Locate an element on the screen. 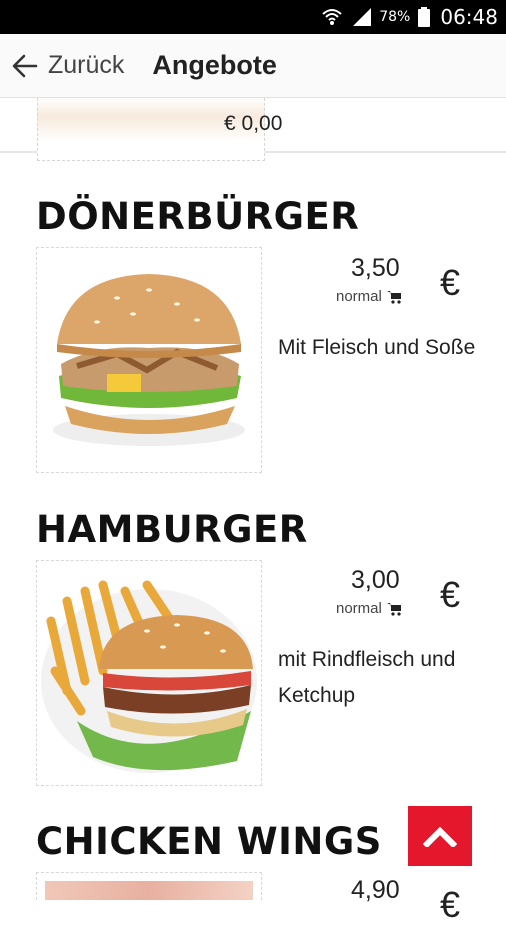 This screenshot has width=506, height=926. hamburger-fries-image is located at coordinates (149, 676).